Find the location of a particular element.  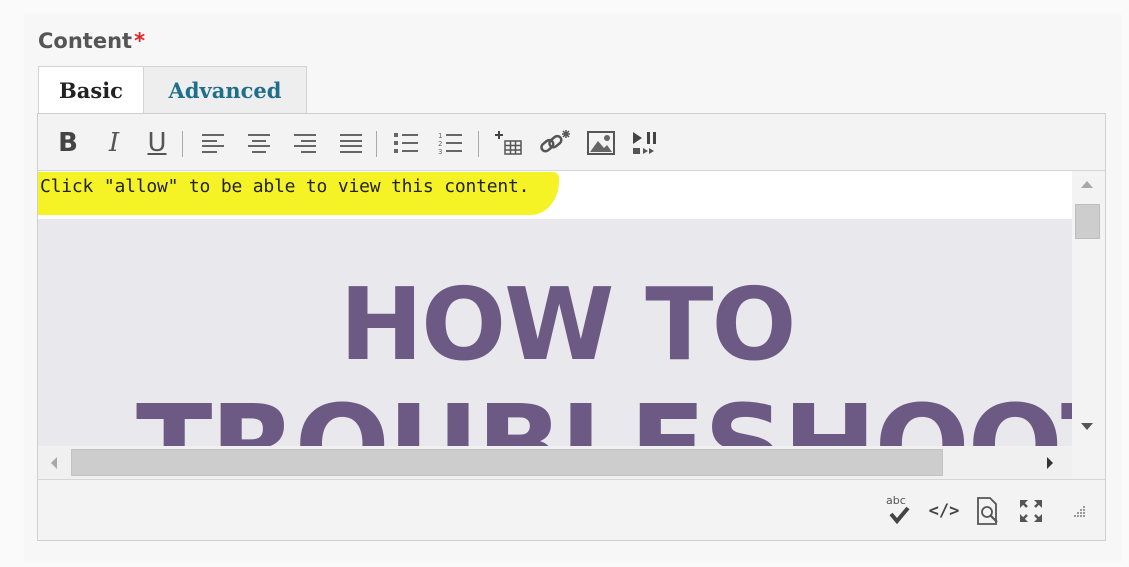

scroll-up-arrow-icon is located at coordinates (1087, 184).